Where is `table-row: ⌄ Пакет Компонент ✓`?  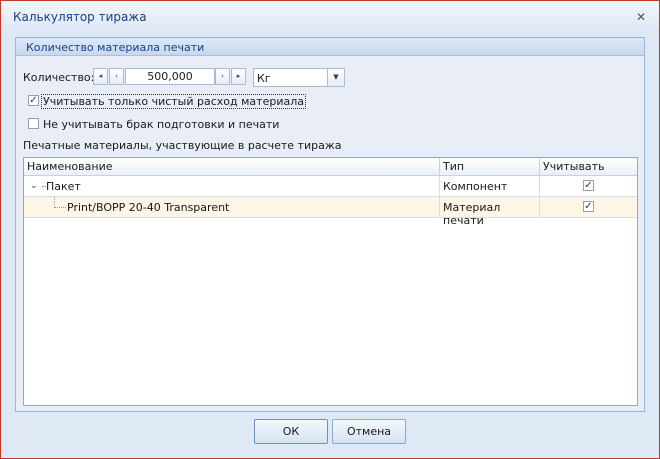
table-row: ⌄ Пакет Компонент ✓ is located at coordinates (330, 186).